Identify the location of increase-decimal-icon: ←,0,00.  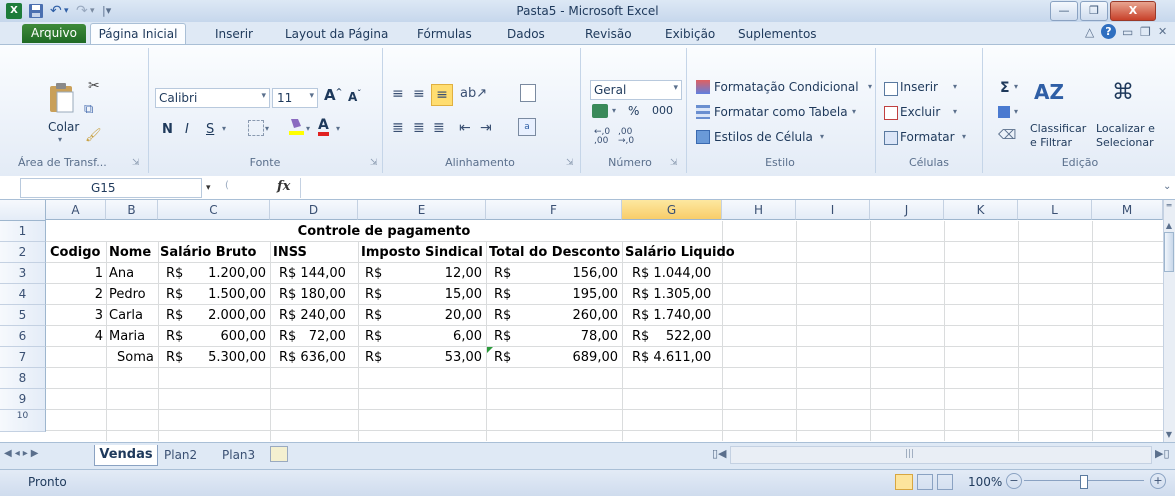
(602, 137).